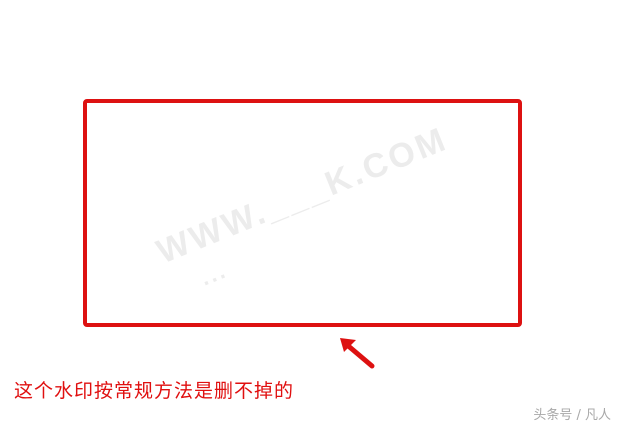 This screenshot has width=619, height=433. I want to click on caption-text: 这个水印按常规方法是删不掉的, so click(154, 391).